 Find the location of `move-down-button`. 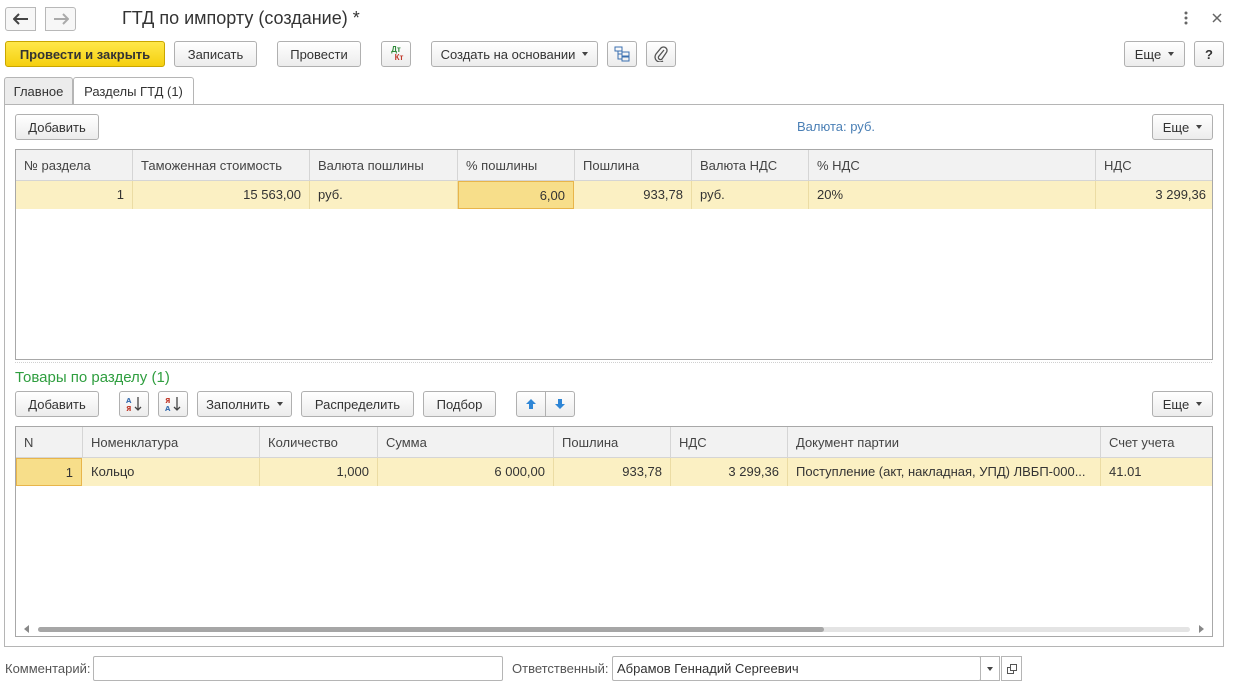

move-down-button is located at coordinates (560, 404).